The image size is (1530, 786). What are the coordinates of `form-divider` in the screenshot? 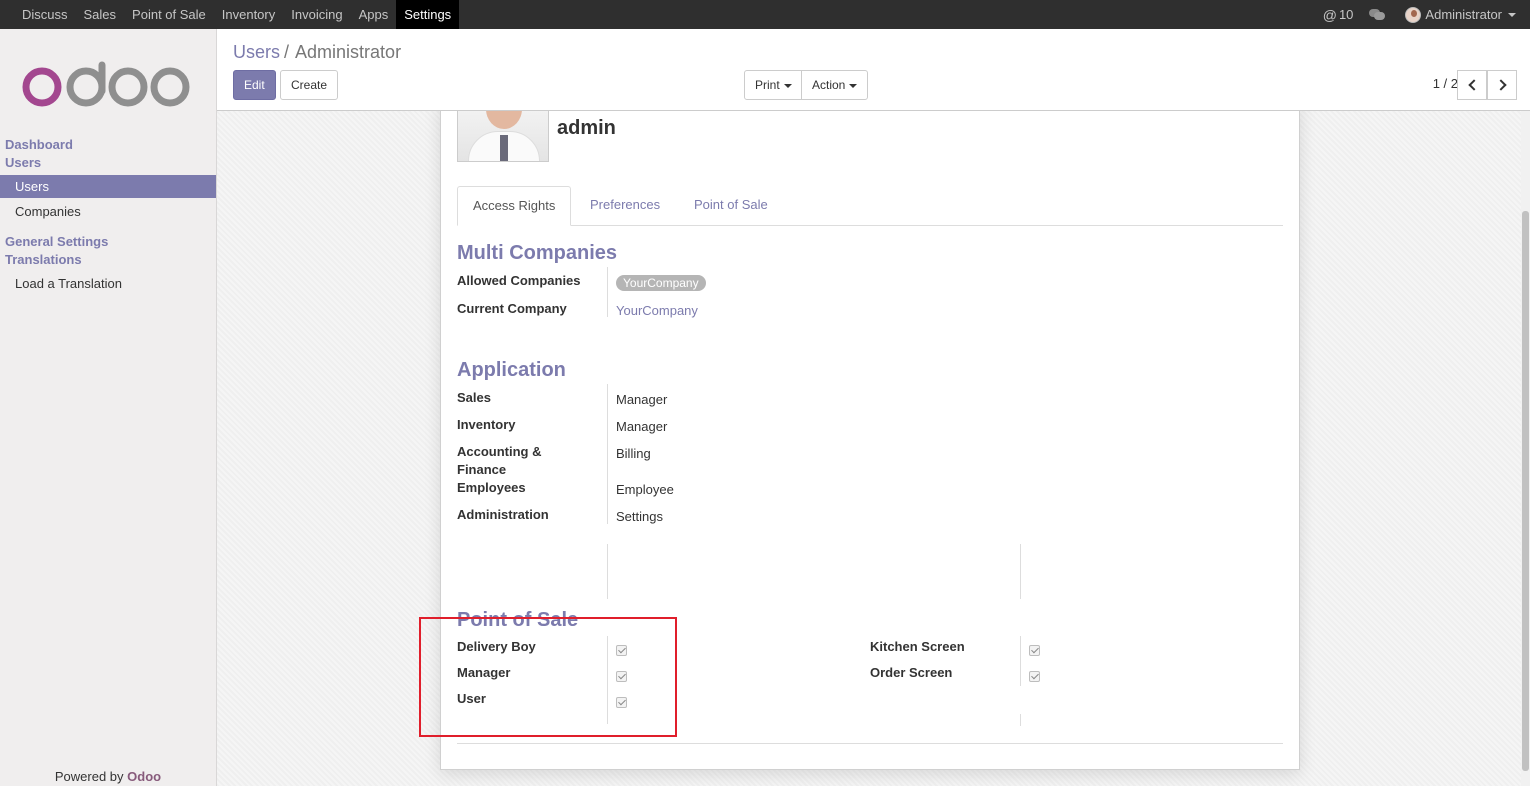 It's located at (870, 743).